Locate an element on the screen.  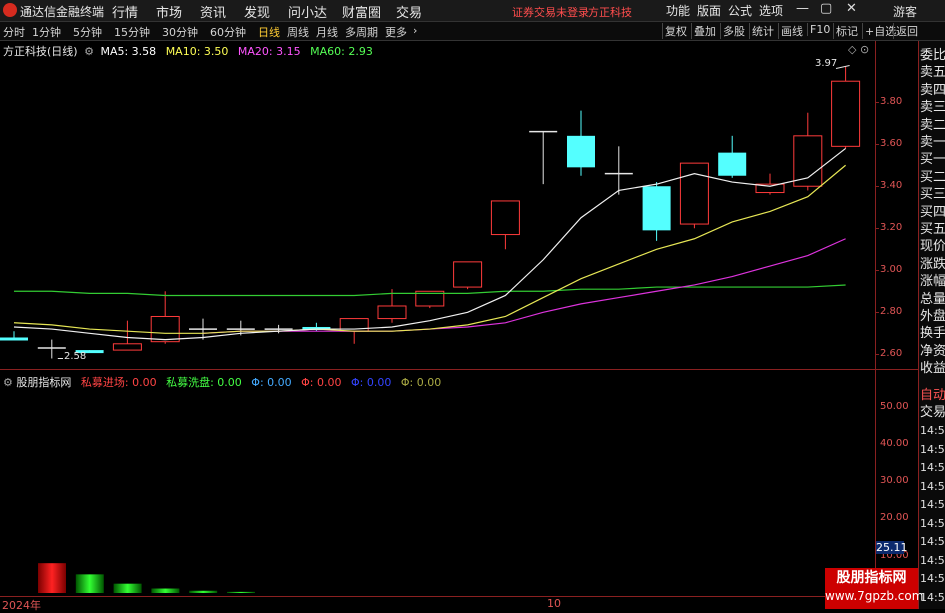
menu-faxian: 发现 is located at coordinates (257, 11).